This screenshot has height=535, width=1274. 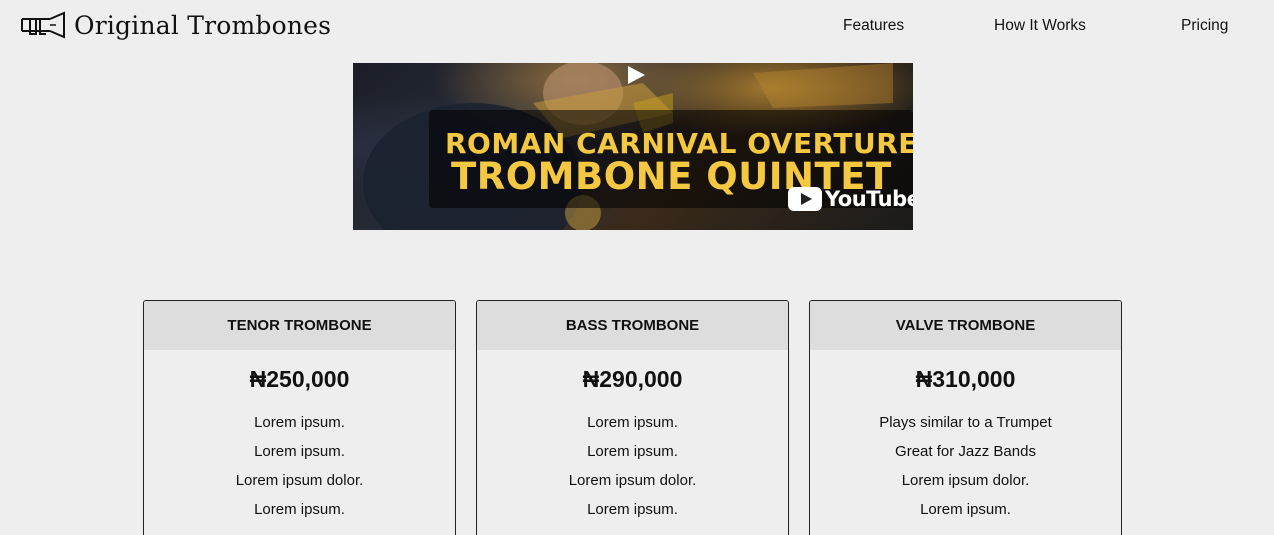 What do you see at coordinates (965, 325) in the screenshot?
I see `pricing-card-title: VALVE TROMBONE` at bounding box center [965, 325].